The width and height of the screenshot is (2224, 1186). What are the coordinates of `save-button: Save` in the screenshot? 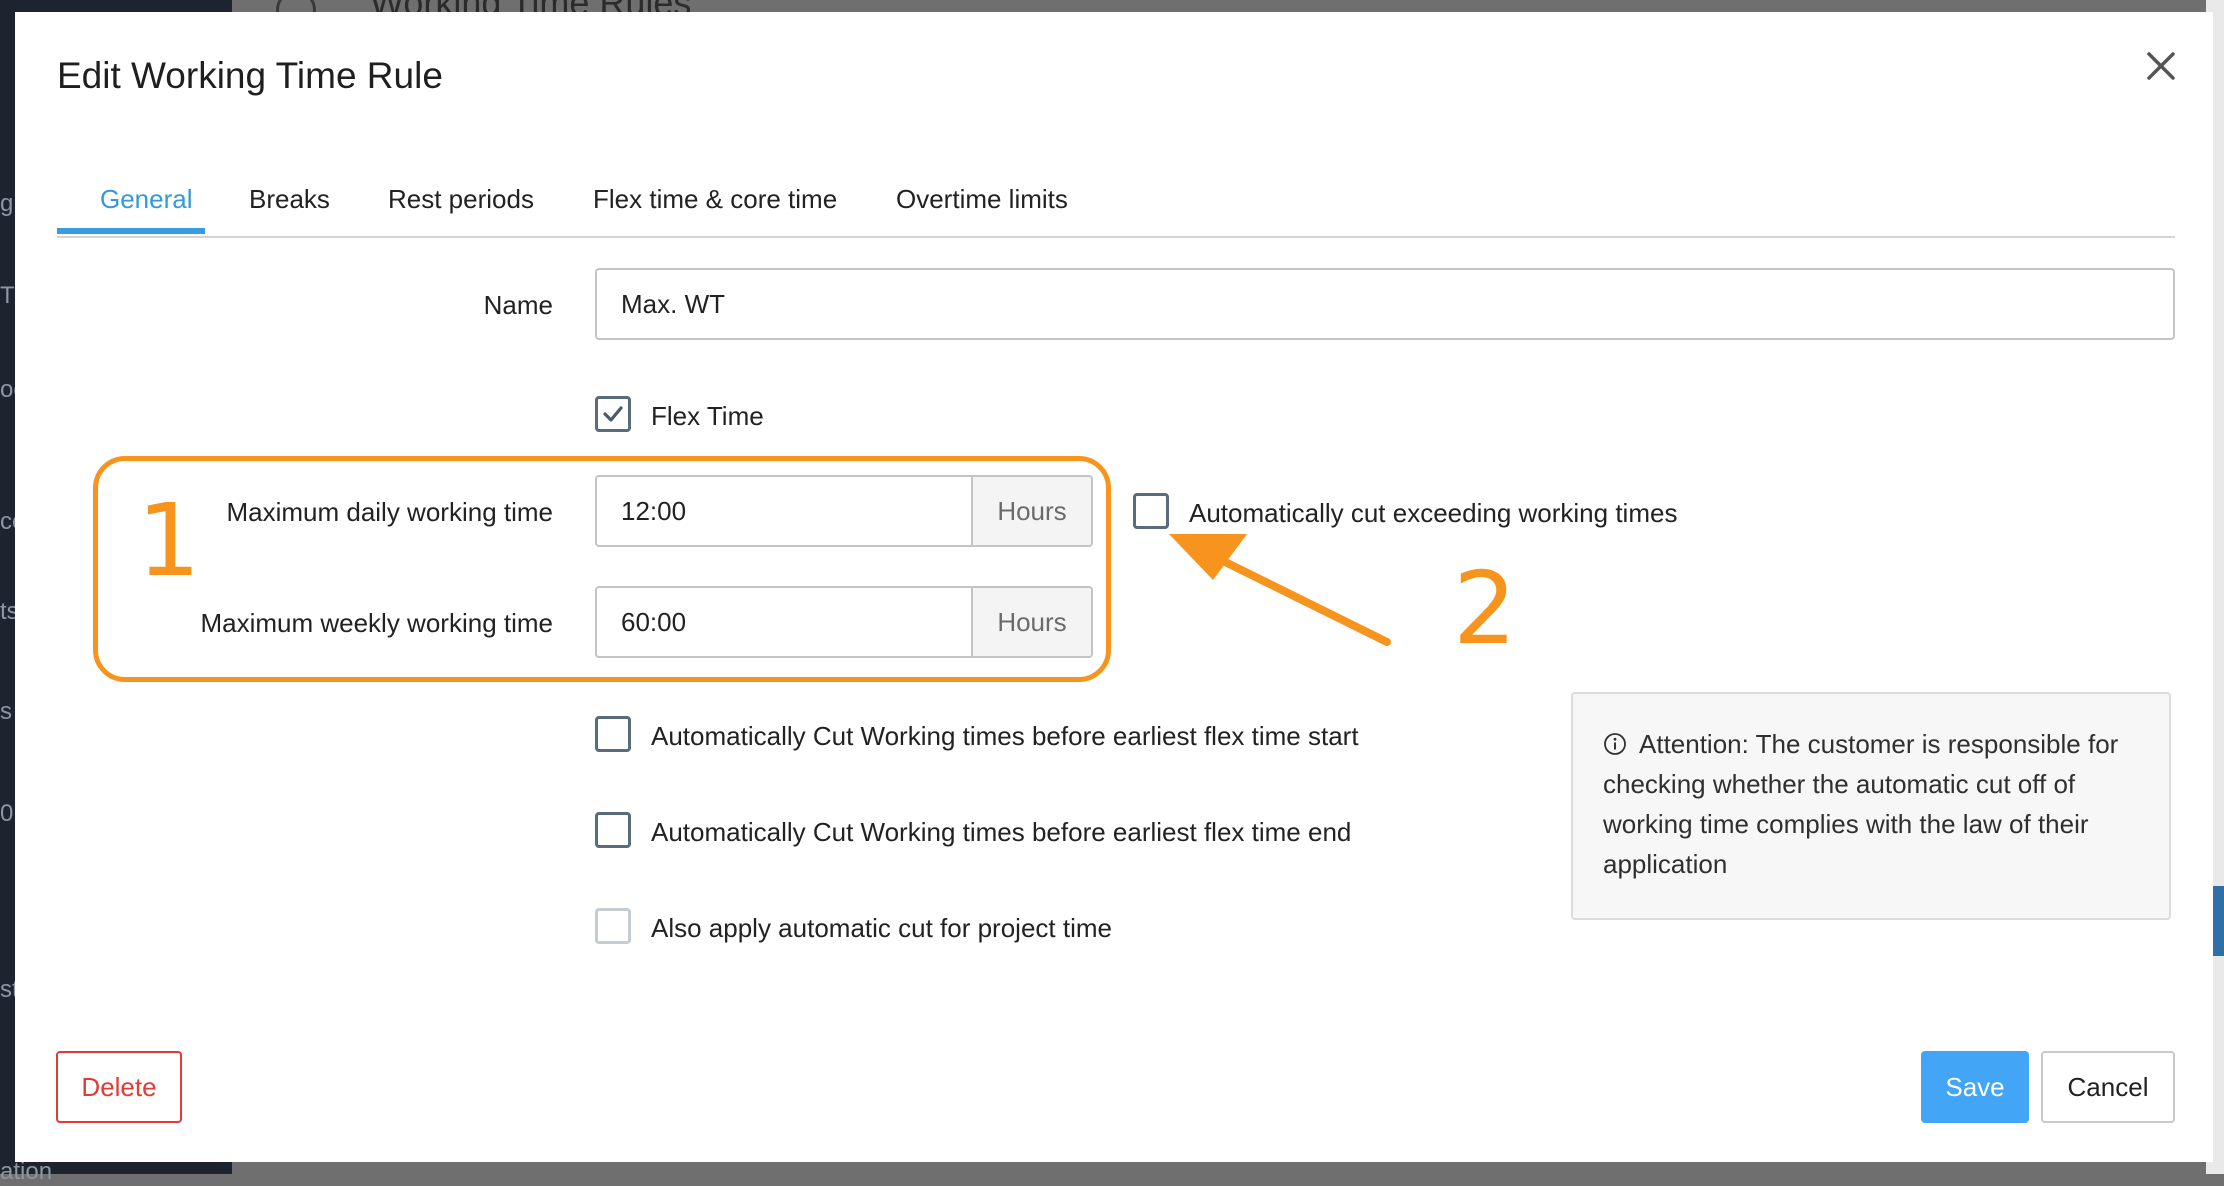 It's located at (1975, 1087).